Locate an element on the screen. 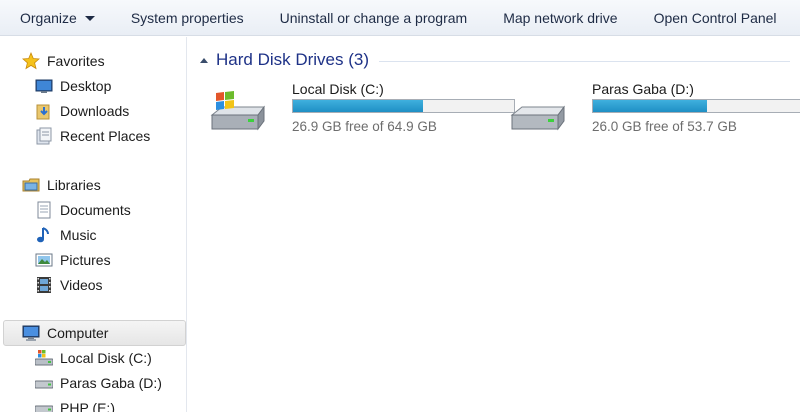  map-network-drive-button: Map network drive is located at coordinates (560, 18).